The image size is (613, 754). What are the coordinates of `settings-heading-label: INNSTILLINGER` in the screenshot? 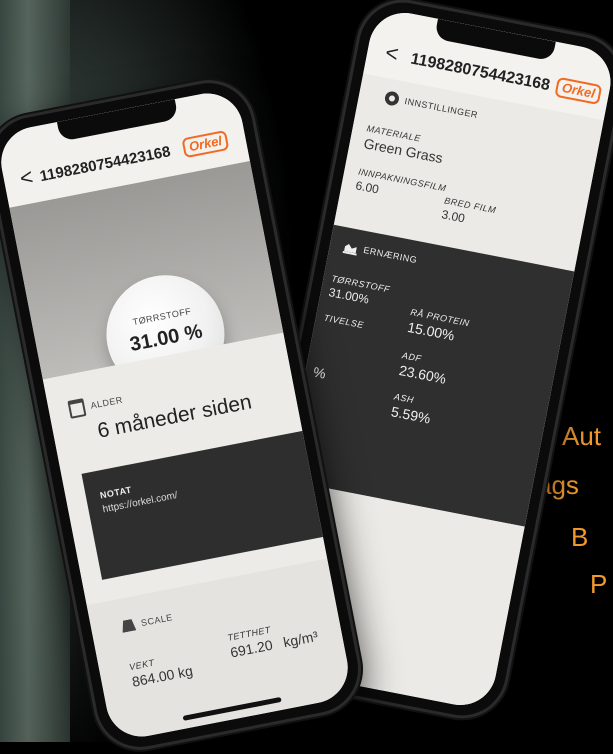 It's located at (441, 108).